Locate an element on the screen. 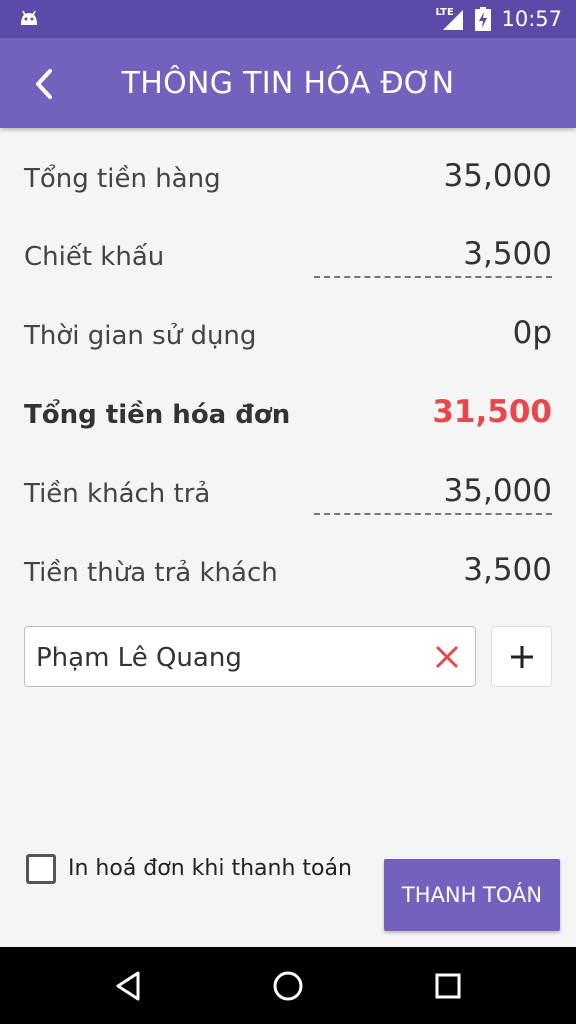  usage-time-row: Thời gian sử dụng 0p is located at coordinates (288, 332).